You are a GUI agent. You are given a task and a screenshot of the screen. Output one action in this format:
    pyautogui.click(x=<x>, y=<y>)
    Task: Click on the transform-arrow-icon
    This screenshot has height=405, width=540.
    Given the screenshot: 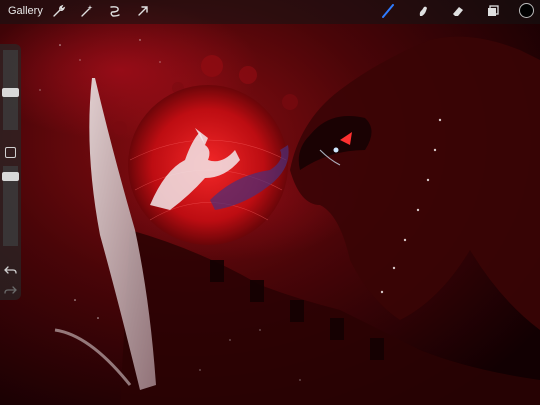 What is the action you would take?
    pyautogui.click(x=143, y=11)
    